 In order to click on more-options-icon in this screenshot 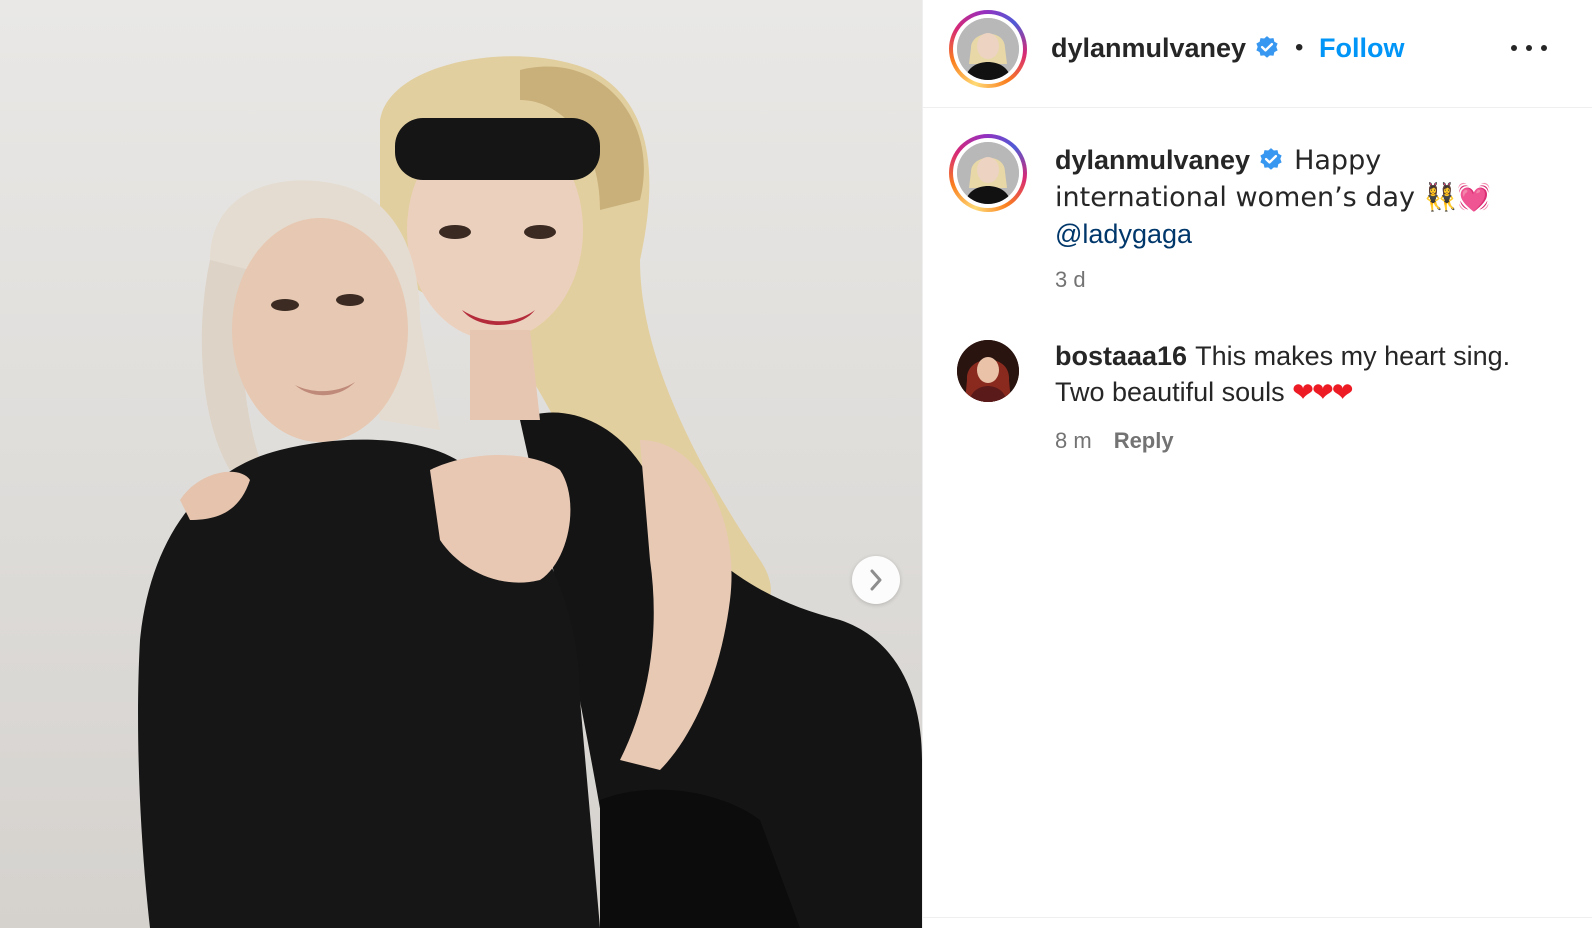, I will do `click(1529, 48)`.